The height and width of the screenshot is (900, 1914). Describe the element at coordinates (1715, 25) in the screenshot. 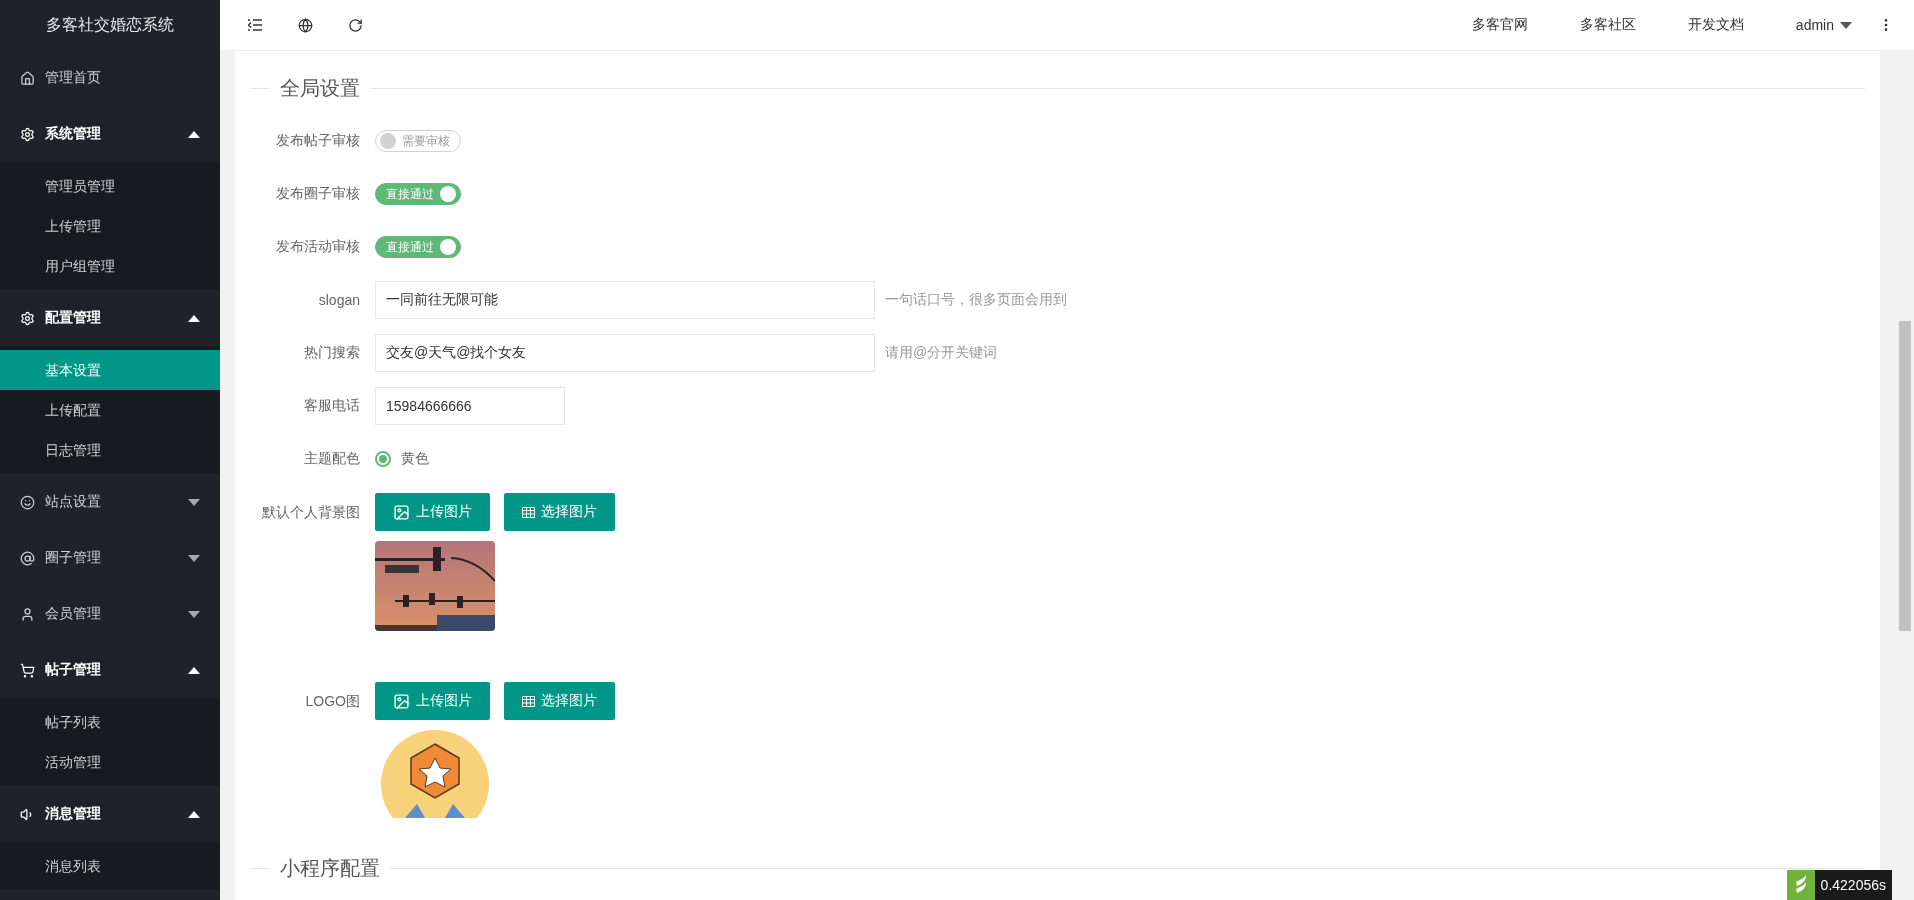

I see `top-link: 开发文档` at that location.